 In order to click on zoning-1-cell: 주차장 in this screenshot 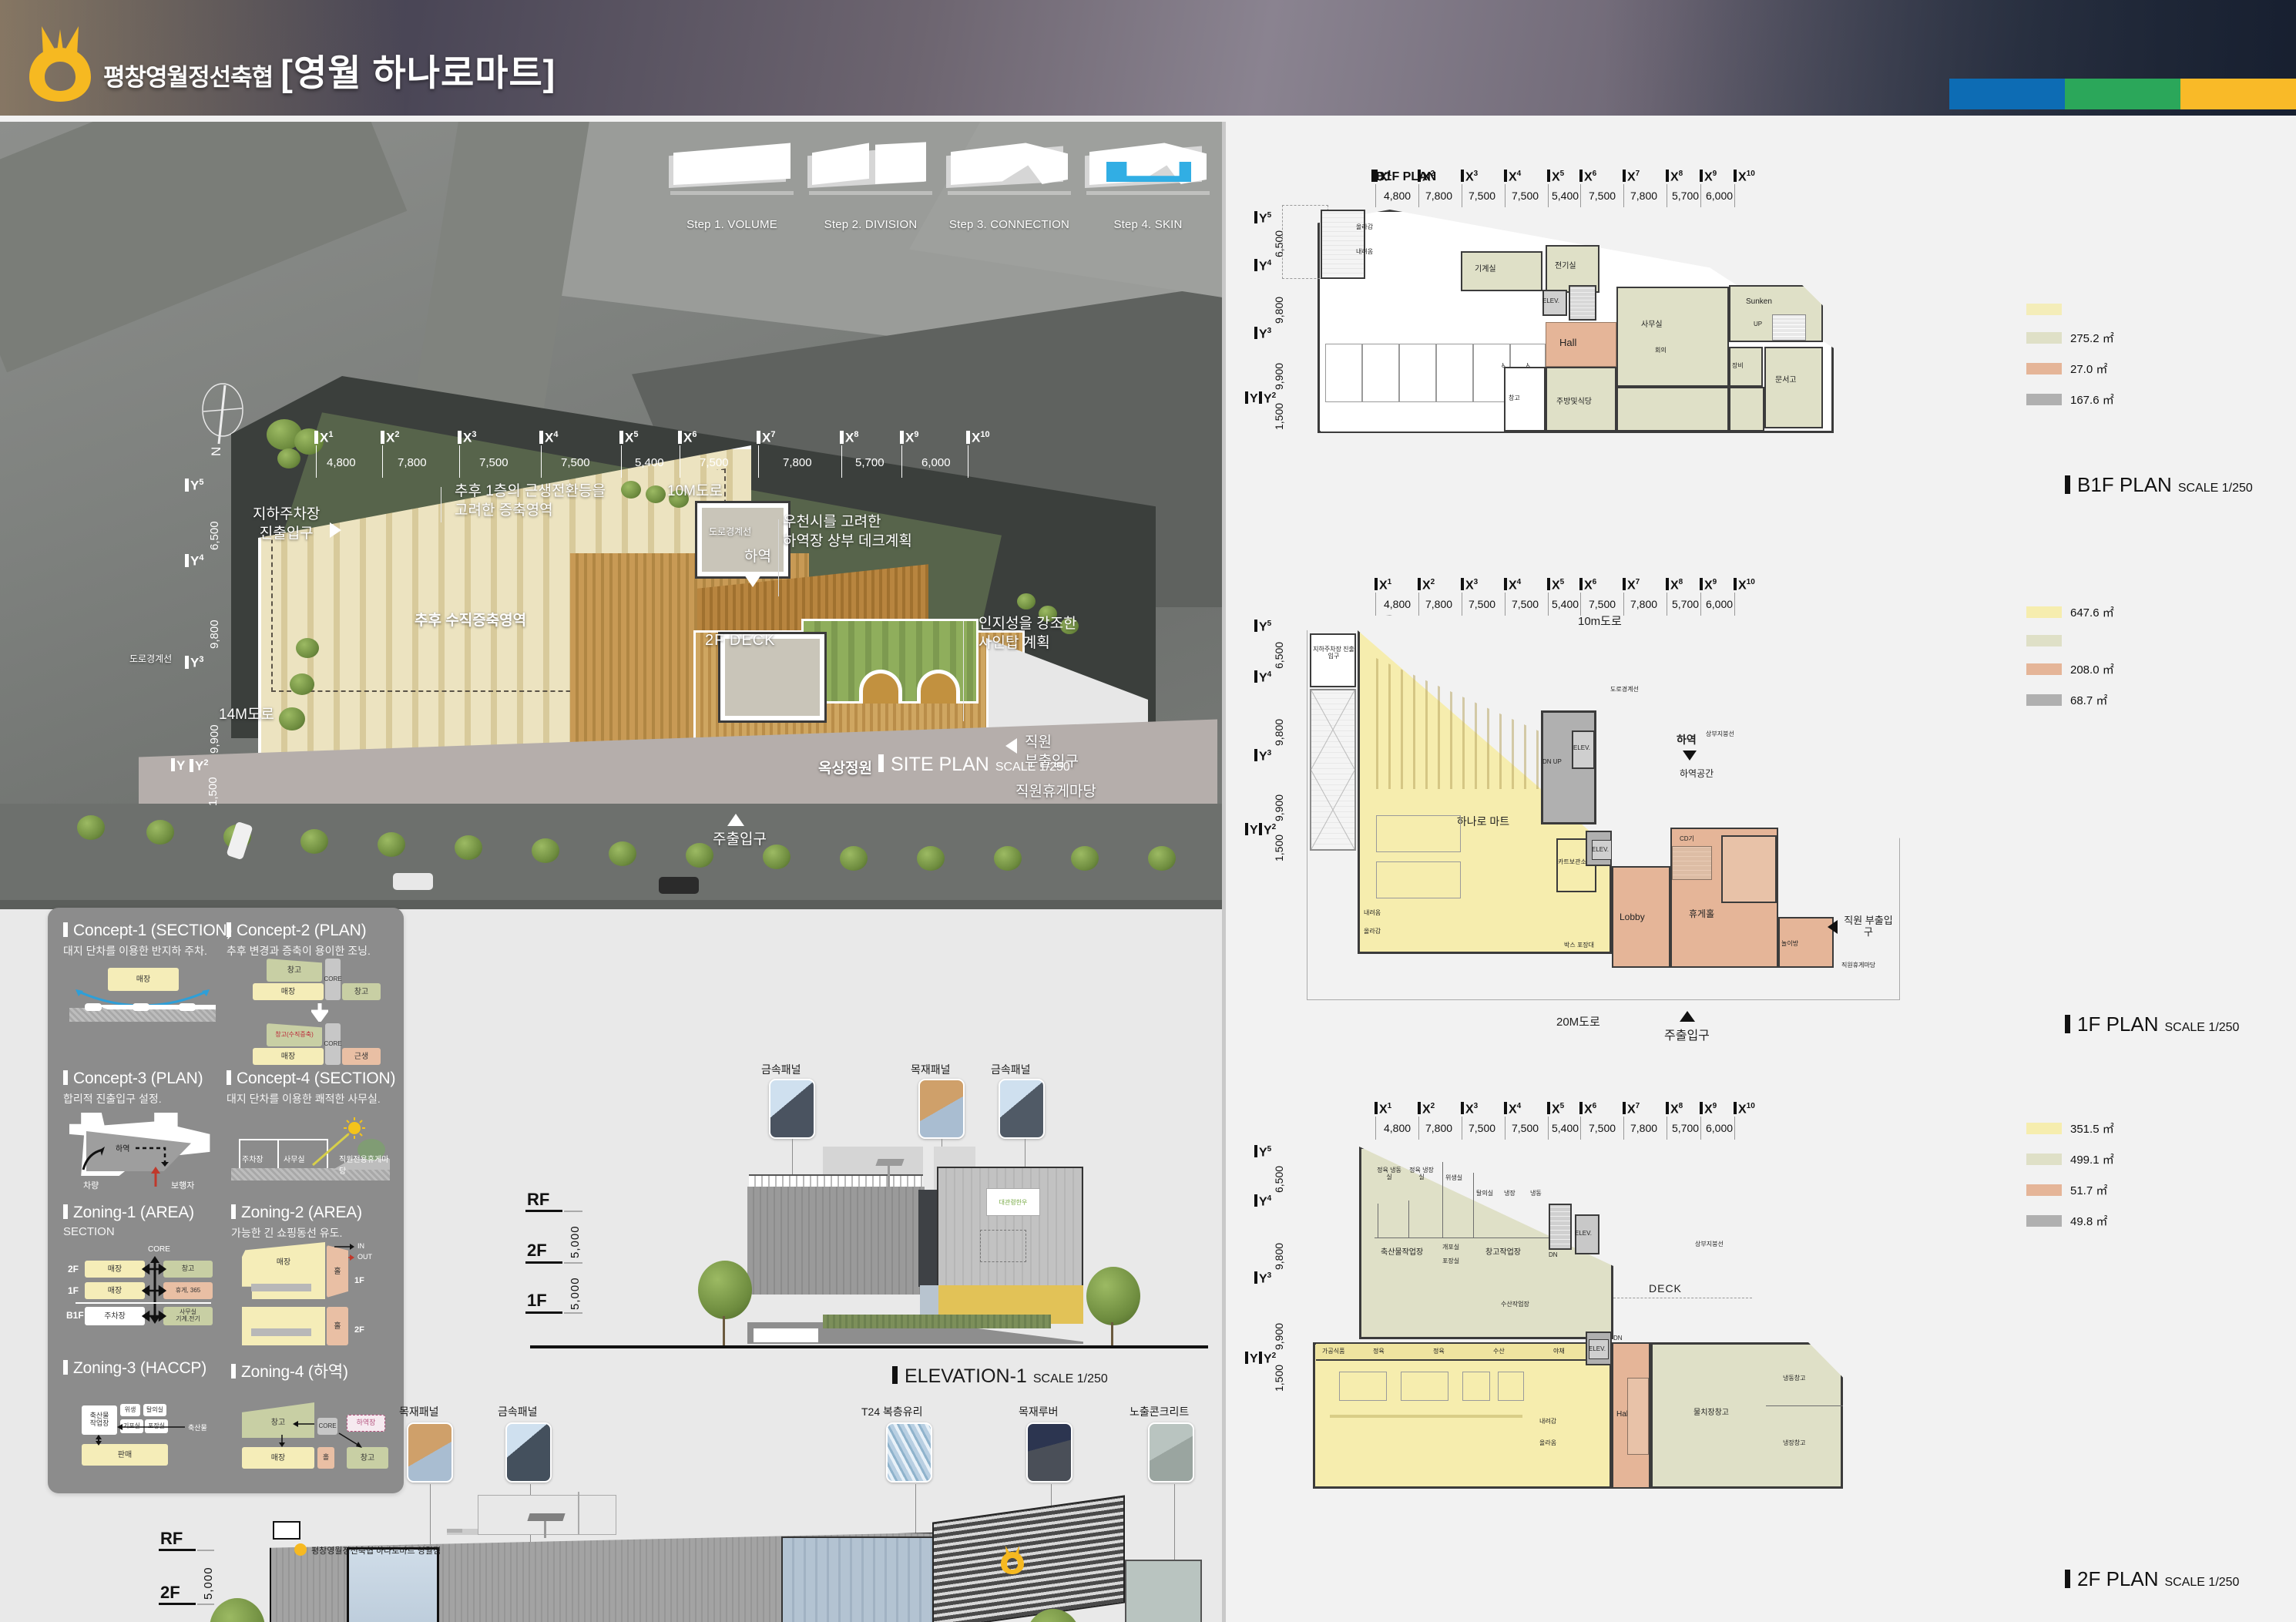, I will do `click(115, 1316)`.